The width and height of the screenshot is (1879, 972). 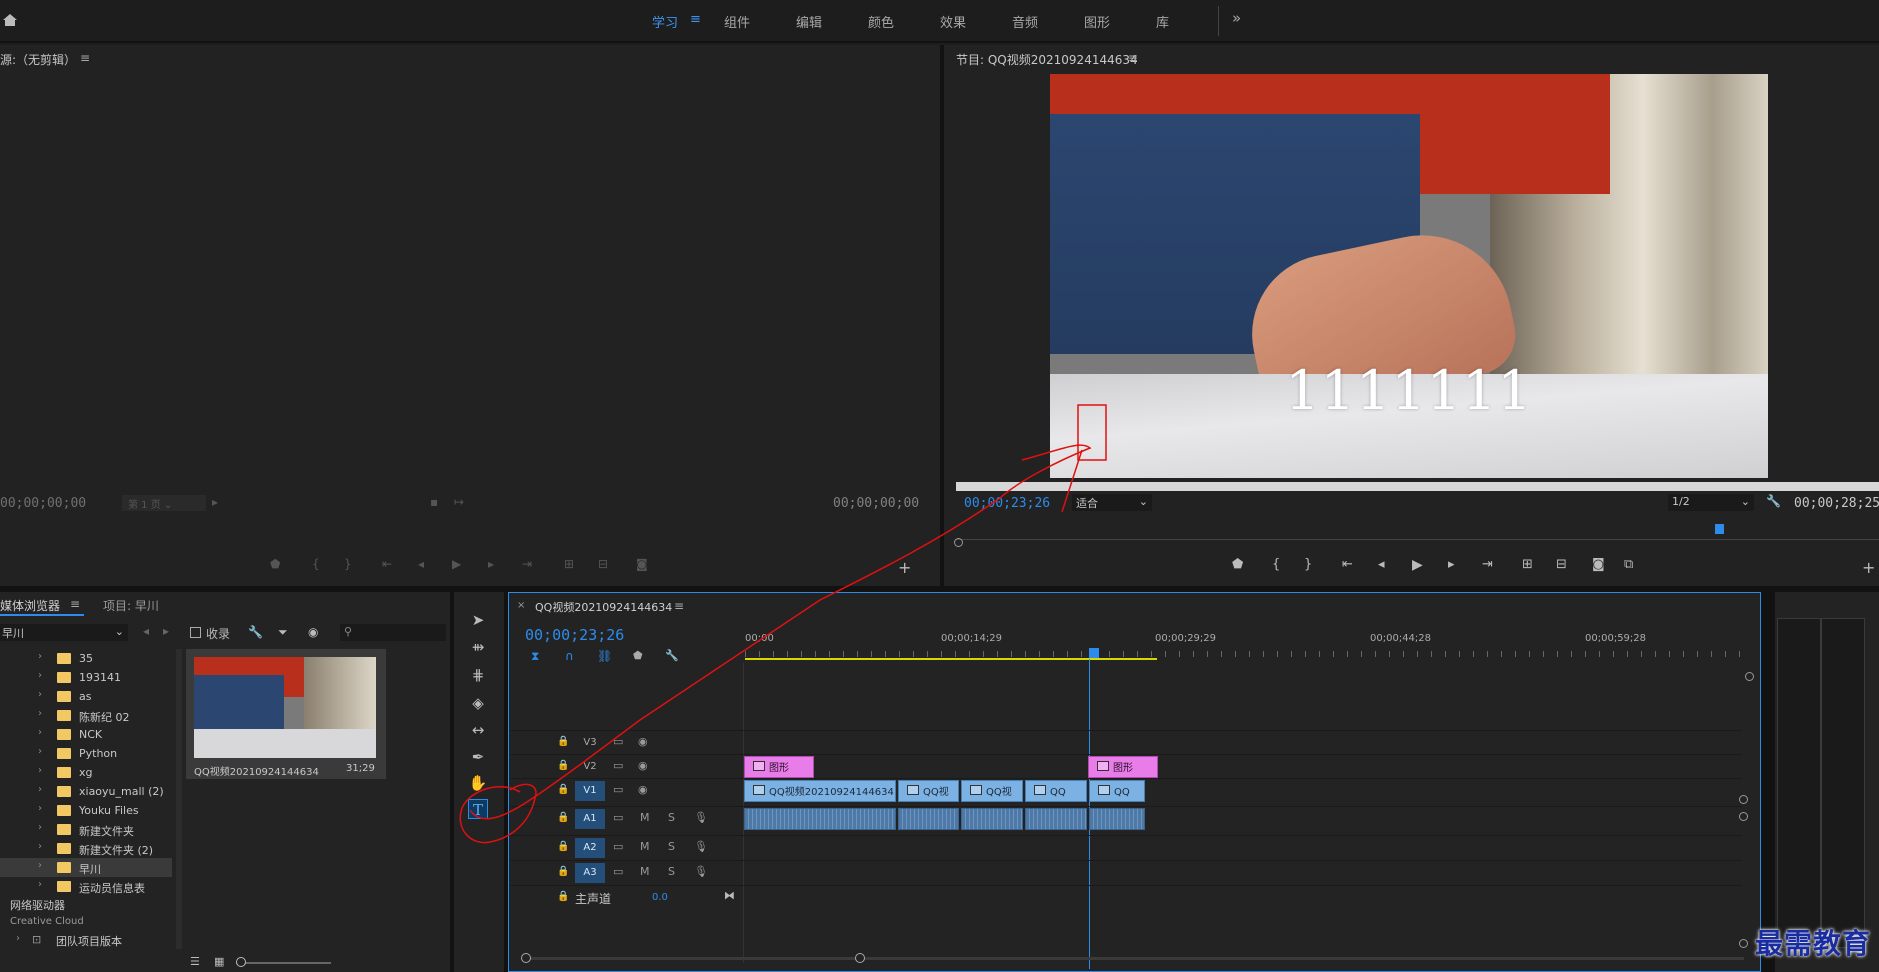 What do you see at coordinates (695, 19) in the screenshot?
I see `workspace-menu-icon: ≡` at bounding box center [695, 19].